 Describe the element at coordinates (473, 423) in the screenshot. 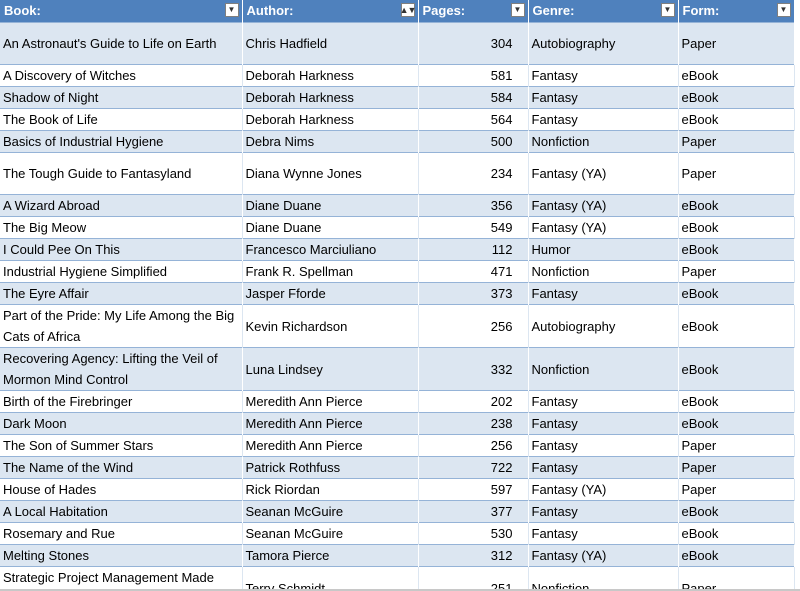

I see `cell-pages: 238` at that location.